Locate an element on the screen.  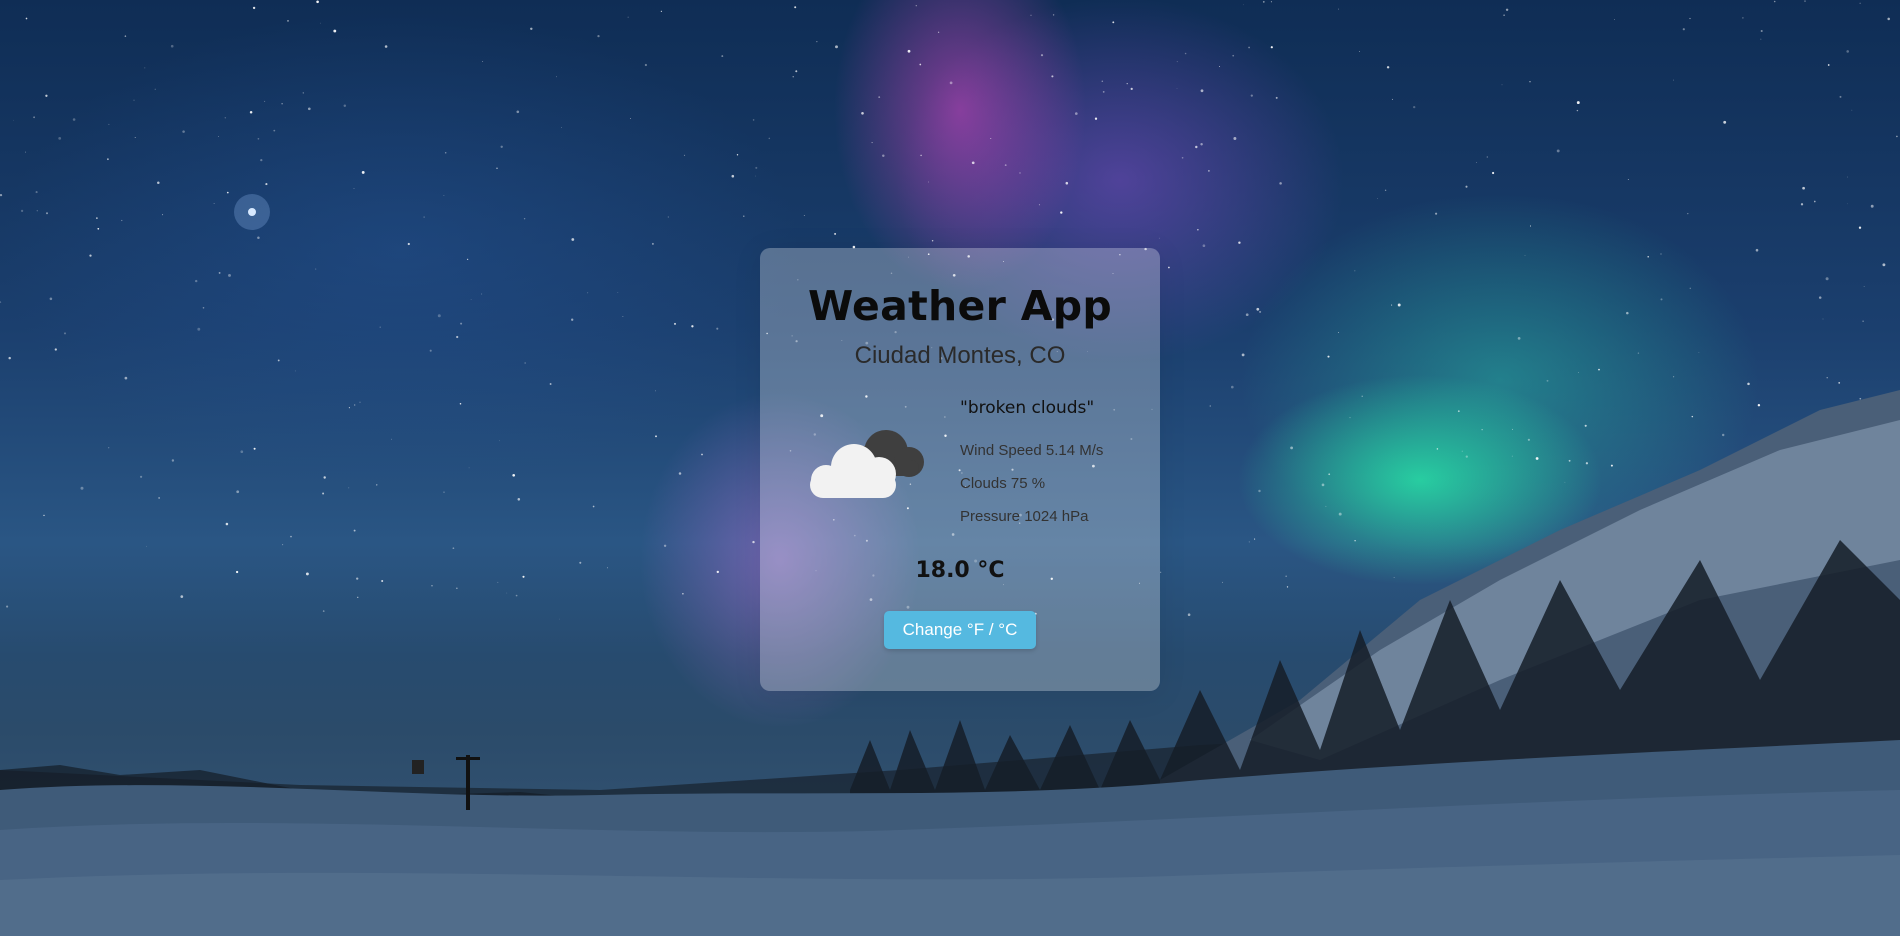
temperature: 18.0 °C is located at coordinates (960, 570).